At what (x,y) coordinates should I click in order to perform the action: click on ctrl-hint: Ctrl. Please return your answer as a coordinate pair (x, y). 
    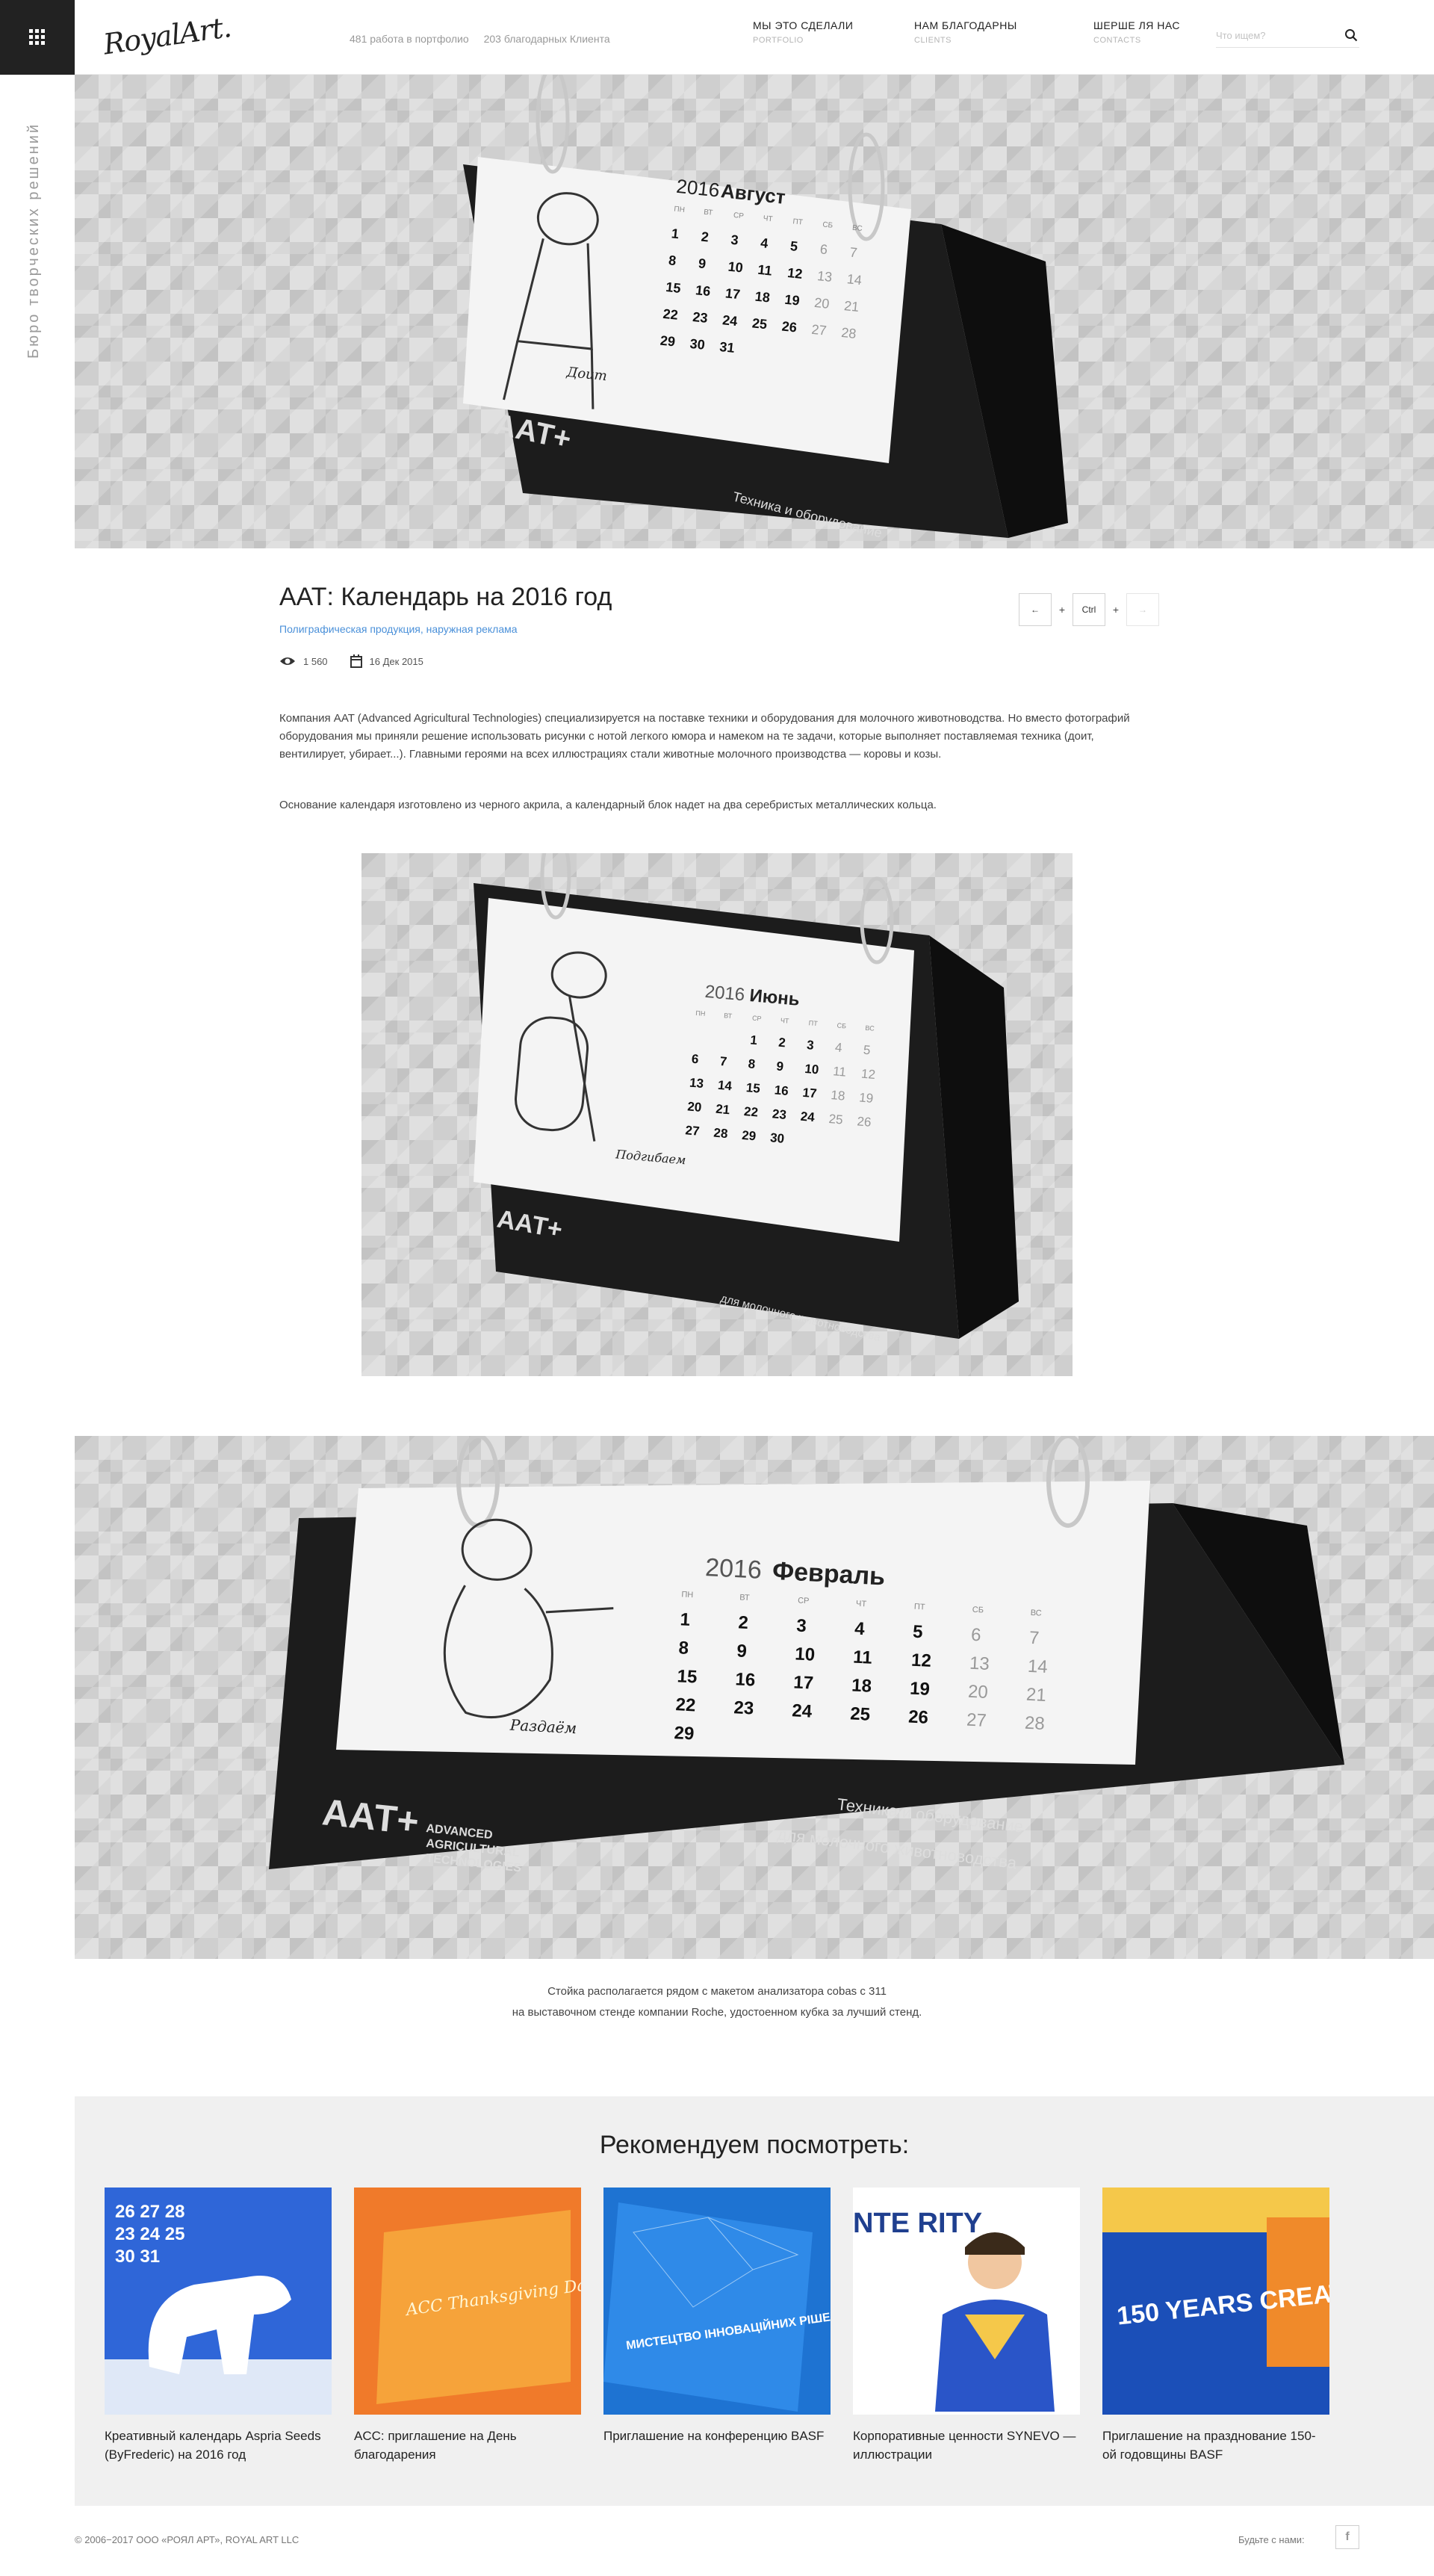
    Looking at the image, I should click on (1089, 609).